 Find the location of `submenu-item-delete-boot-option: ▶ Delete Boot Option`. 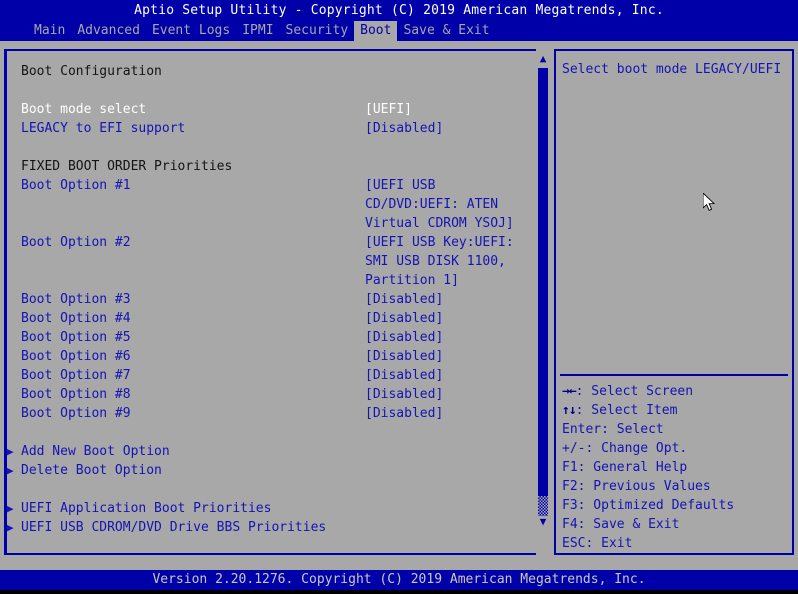

submenu-item-delete-boot-option: ▶ Delete Boot Option is located at coordinates (264, 470).